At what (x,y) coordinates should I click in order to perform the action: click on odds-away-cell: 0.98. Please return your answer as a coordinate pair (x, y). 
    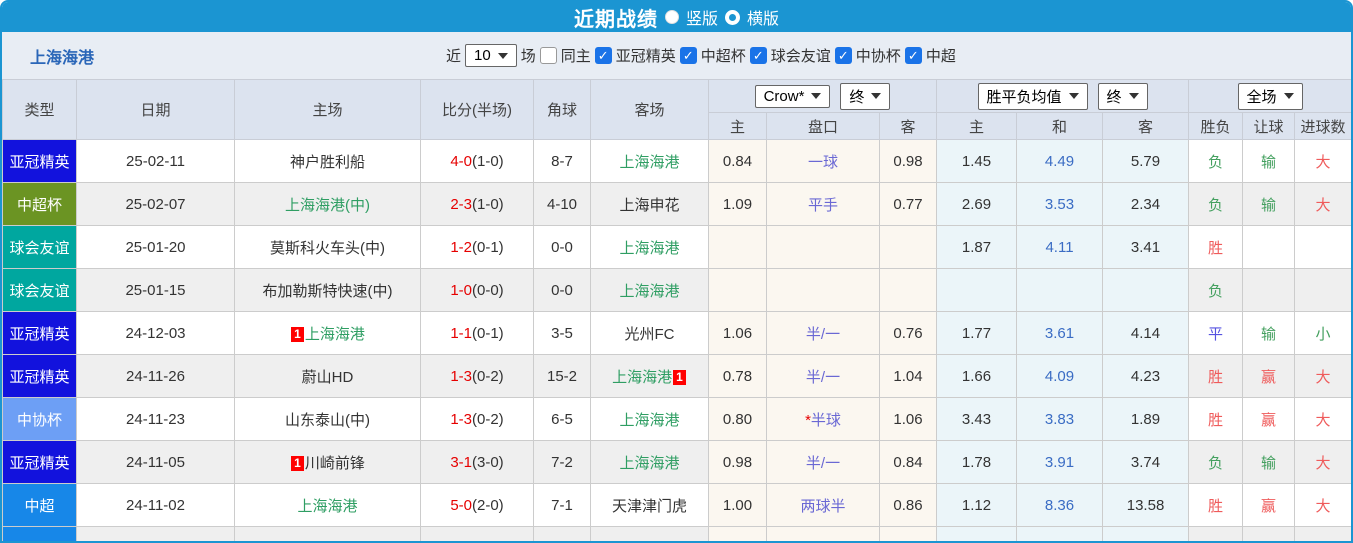
    Looking at the image, I should click on (908, 161).